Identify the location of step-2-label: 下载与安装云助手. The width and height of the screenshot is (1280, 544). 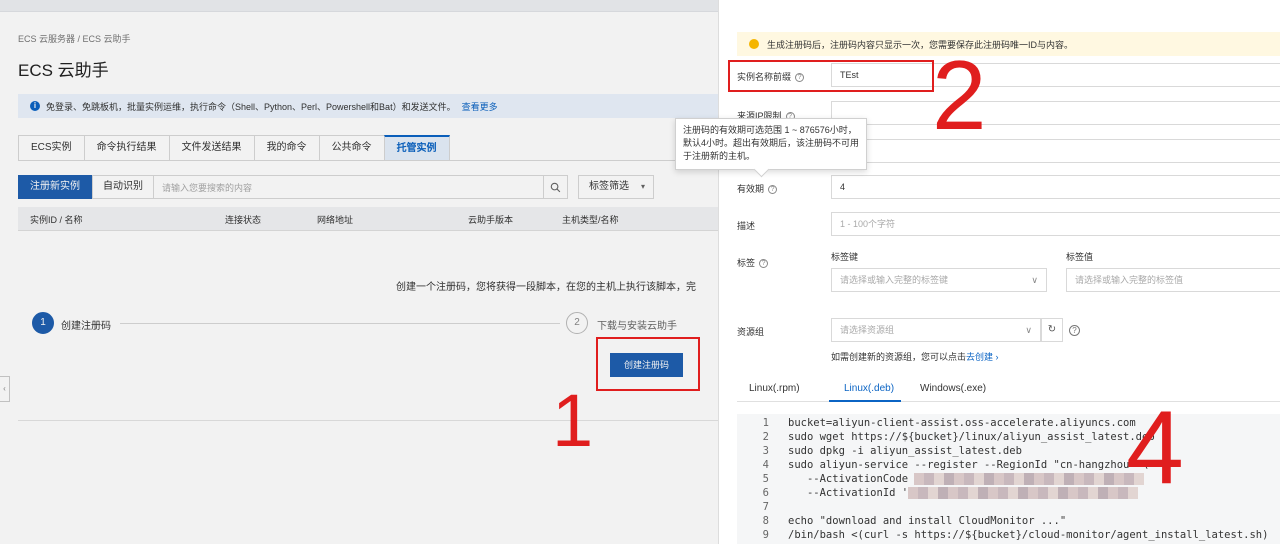
(637, 326).